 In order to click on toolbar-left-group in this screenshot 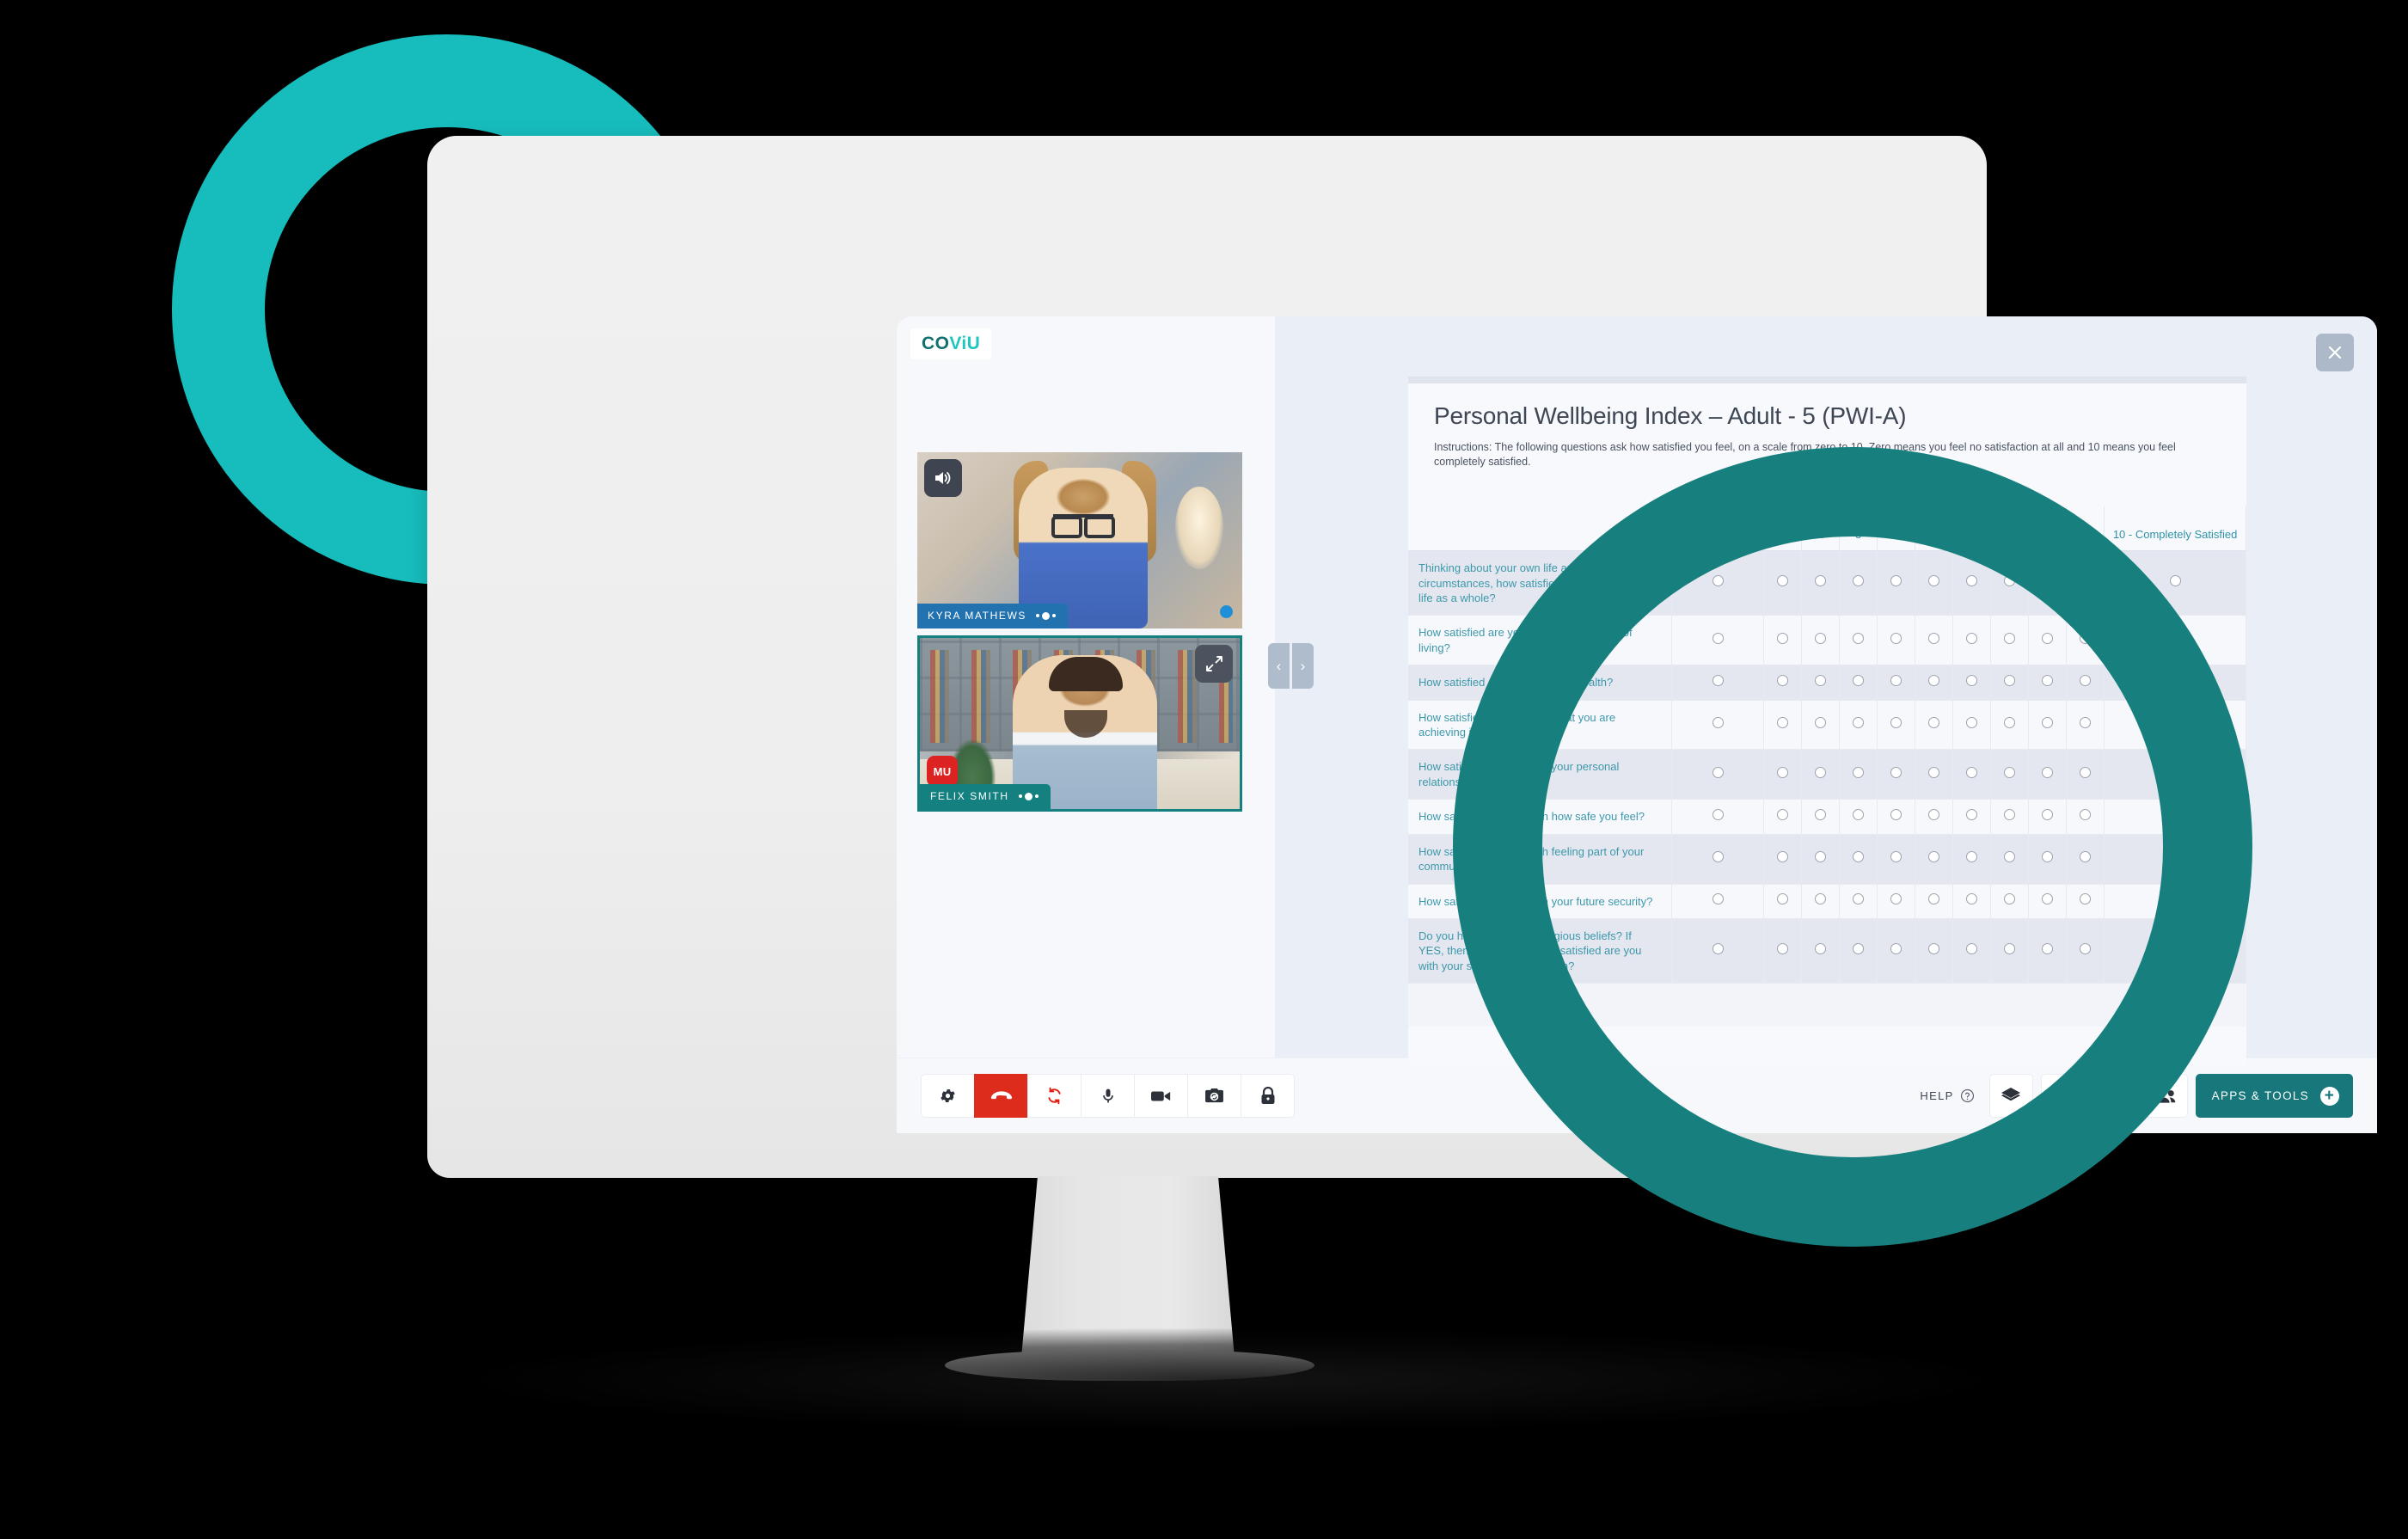, I will do `click(1108, 1096)`.